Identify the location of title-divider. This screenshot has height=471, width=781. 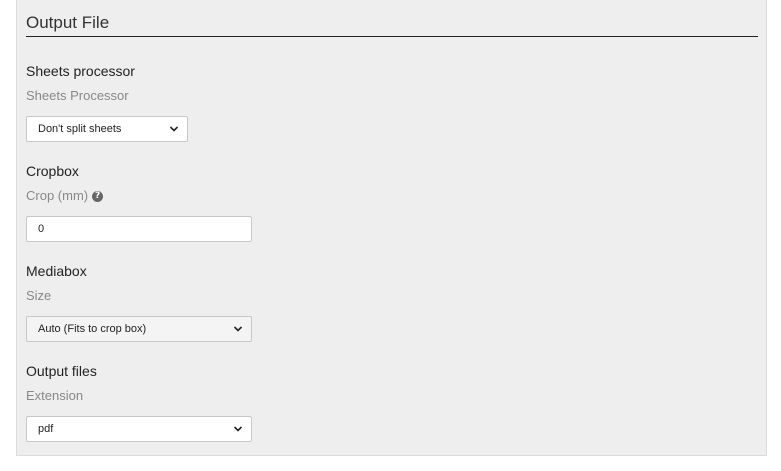
(392, 36).